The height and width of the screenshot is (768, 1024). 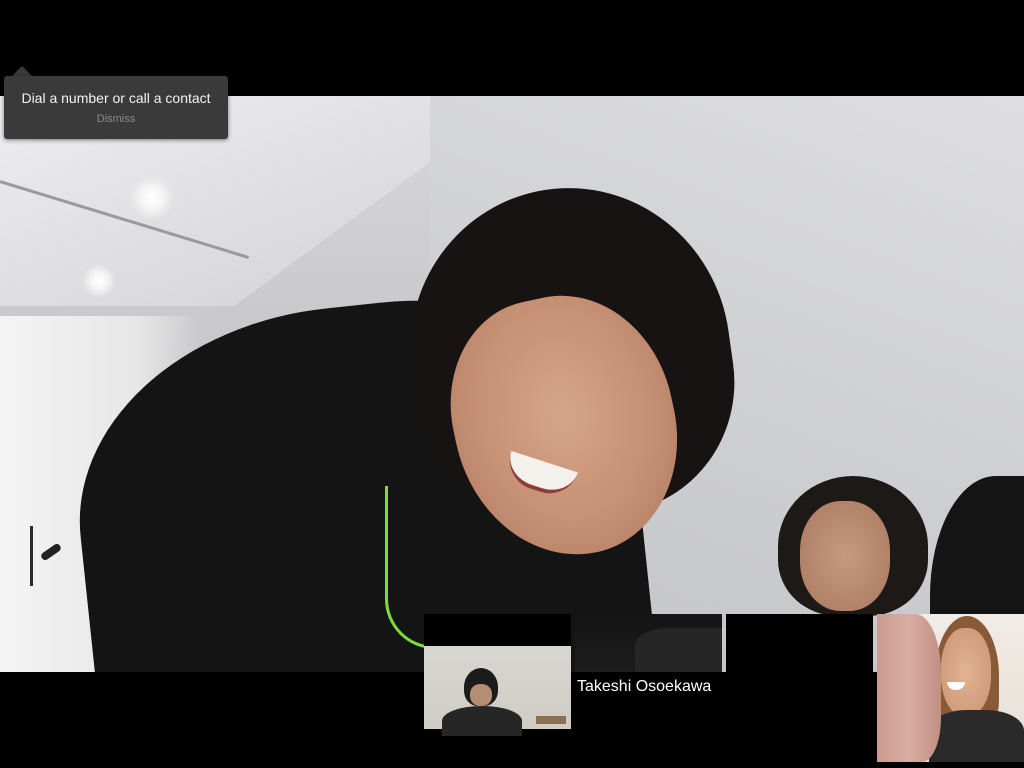 What do you see at coordinates (909, 688) in the screenshot?
I see `self-hand` at bounding box center [909, 688].